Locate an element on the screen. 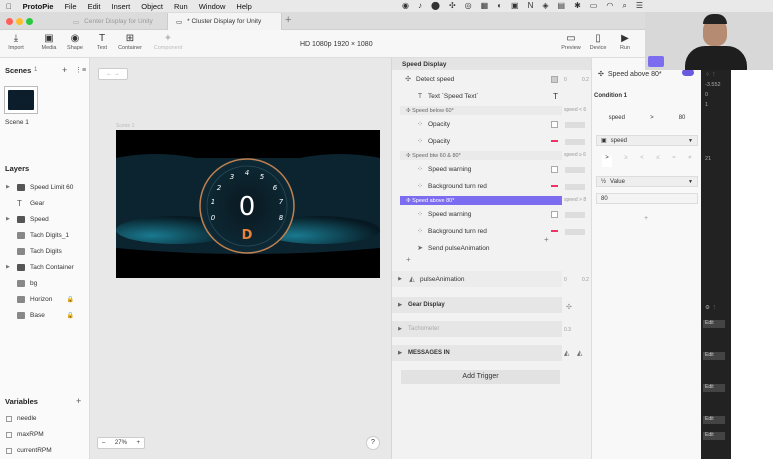 The image size is (773, 459). layer-speed-limit-60: ▶ Speed Limit 60 is located at coordinates (47, 187).